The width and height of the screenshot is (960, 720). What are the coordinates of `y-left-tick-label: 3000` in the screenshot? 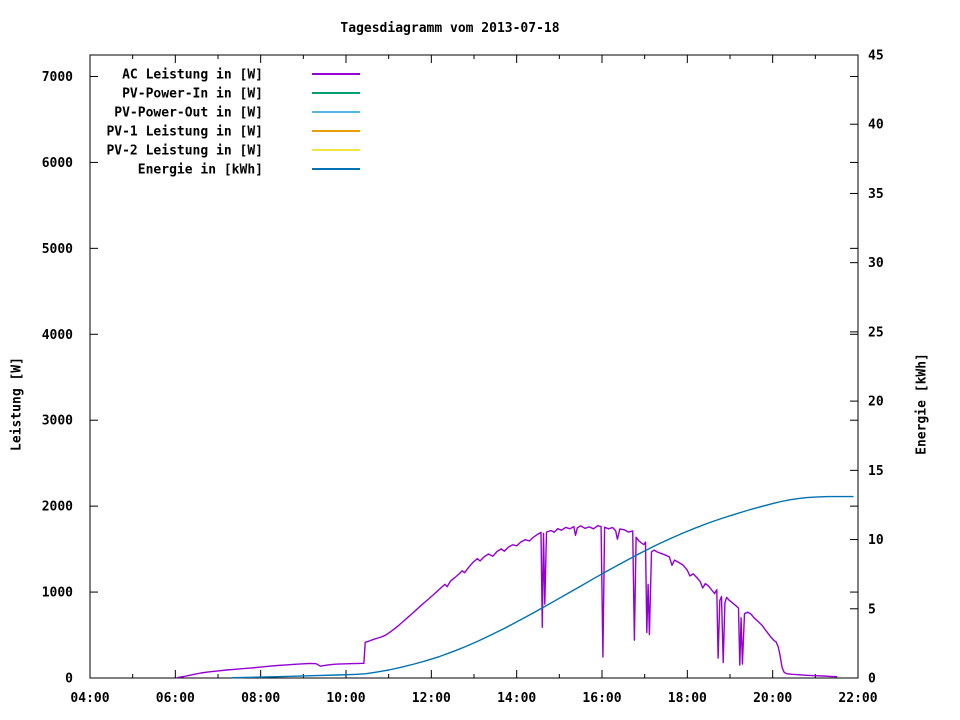 It's located at (57, 421).